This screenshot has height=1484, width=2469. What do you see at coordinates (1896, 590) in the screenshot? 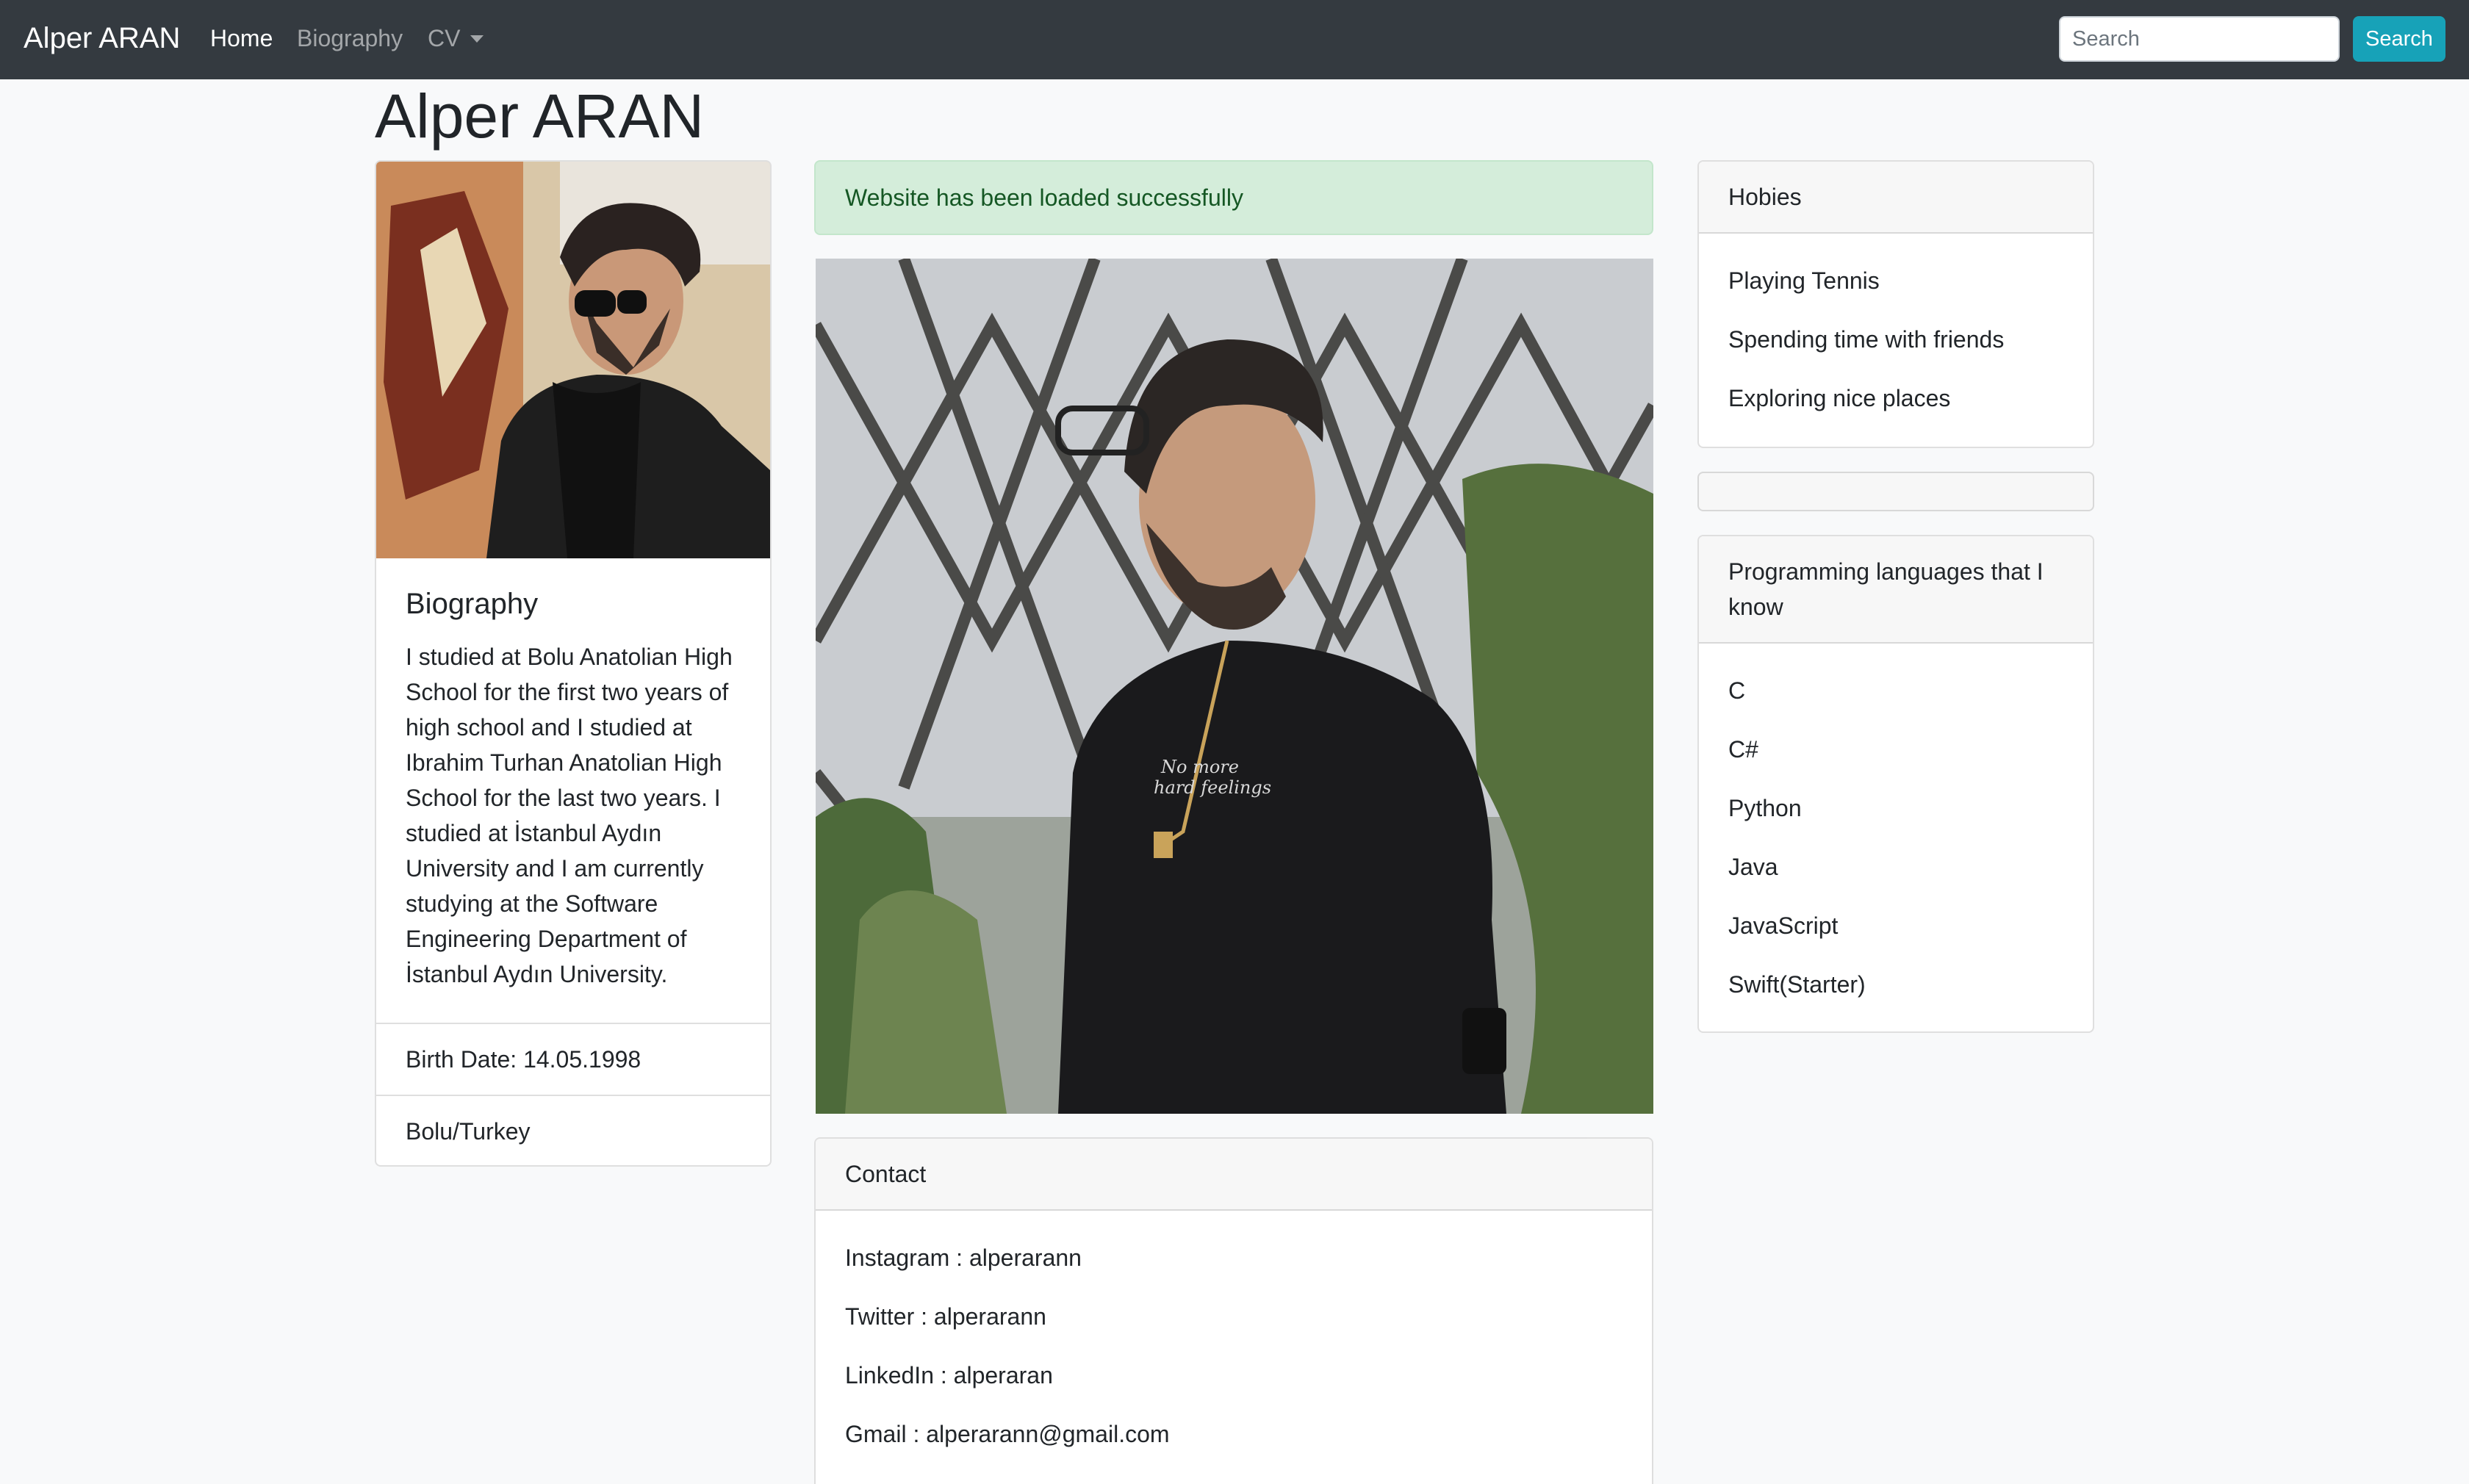
I see `languages-header: Programming languages that I know` at bounding box center [1896, 590].